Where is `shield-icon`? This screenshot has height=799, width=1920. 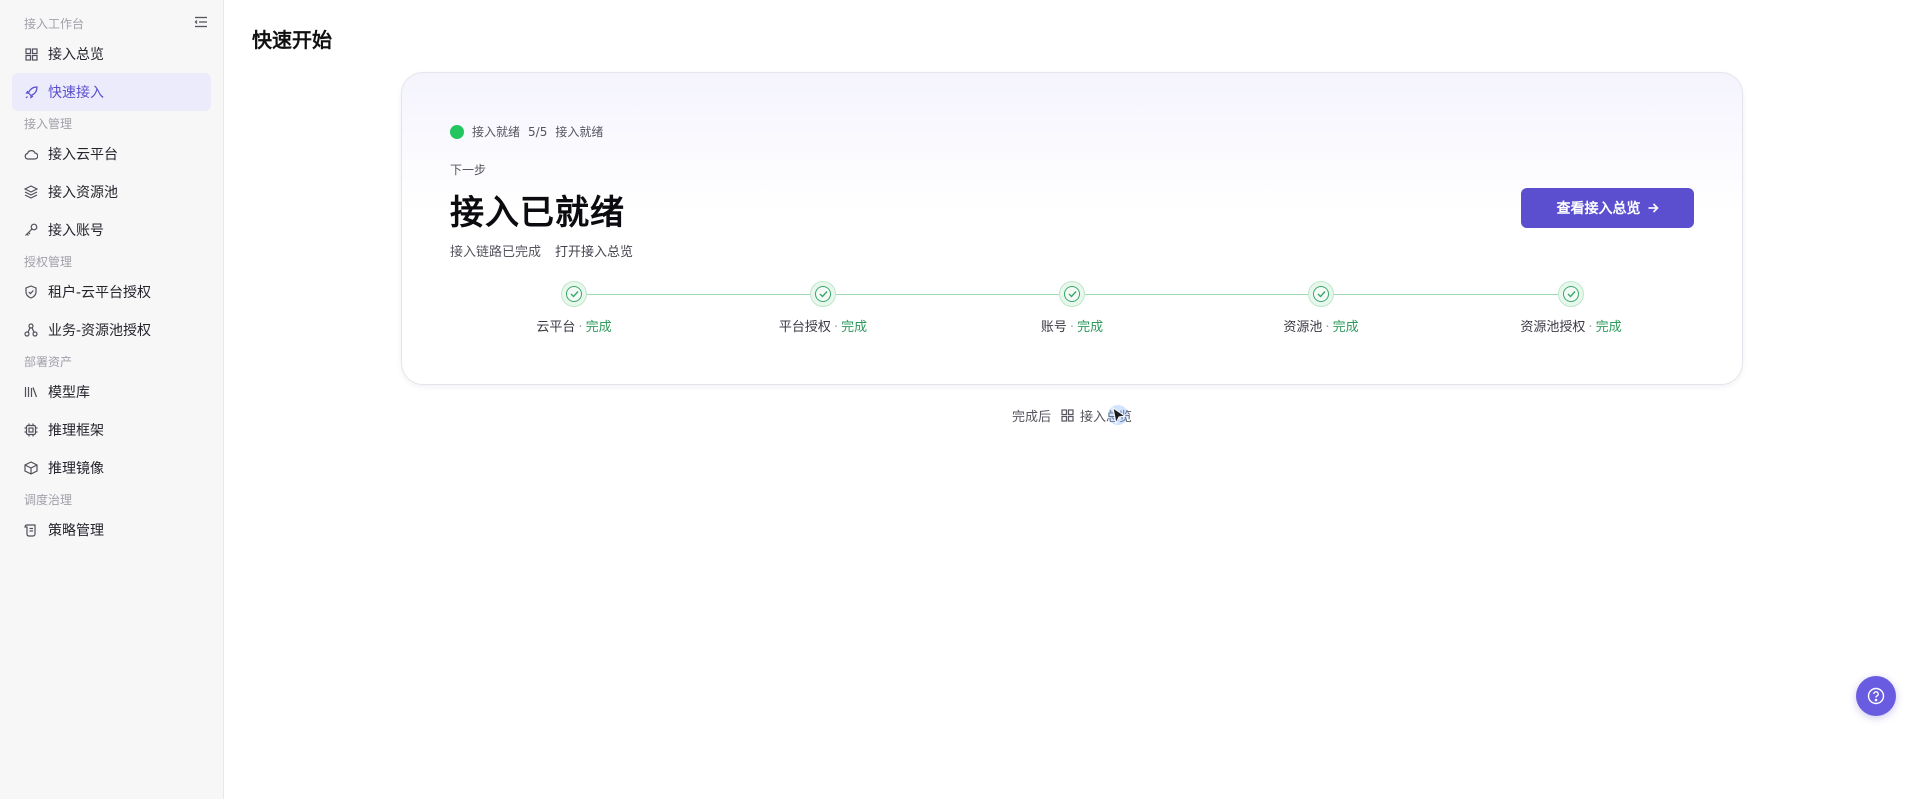
shield-icon is located at coordinates (31, 292).